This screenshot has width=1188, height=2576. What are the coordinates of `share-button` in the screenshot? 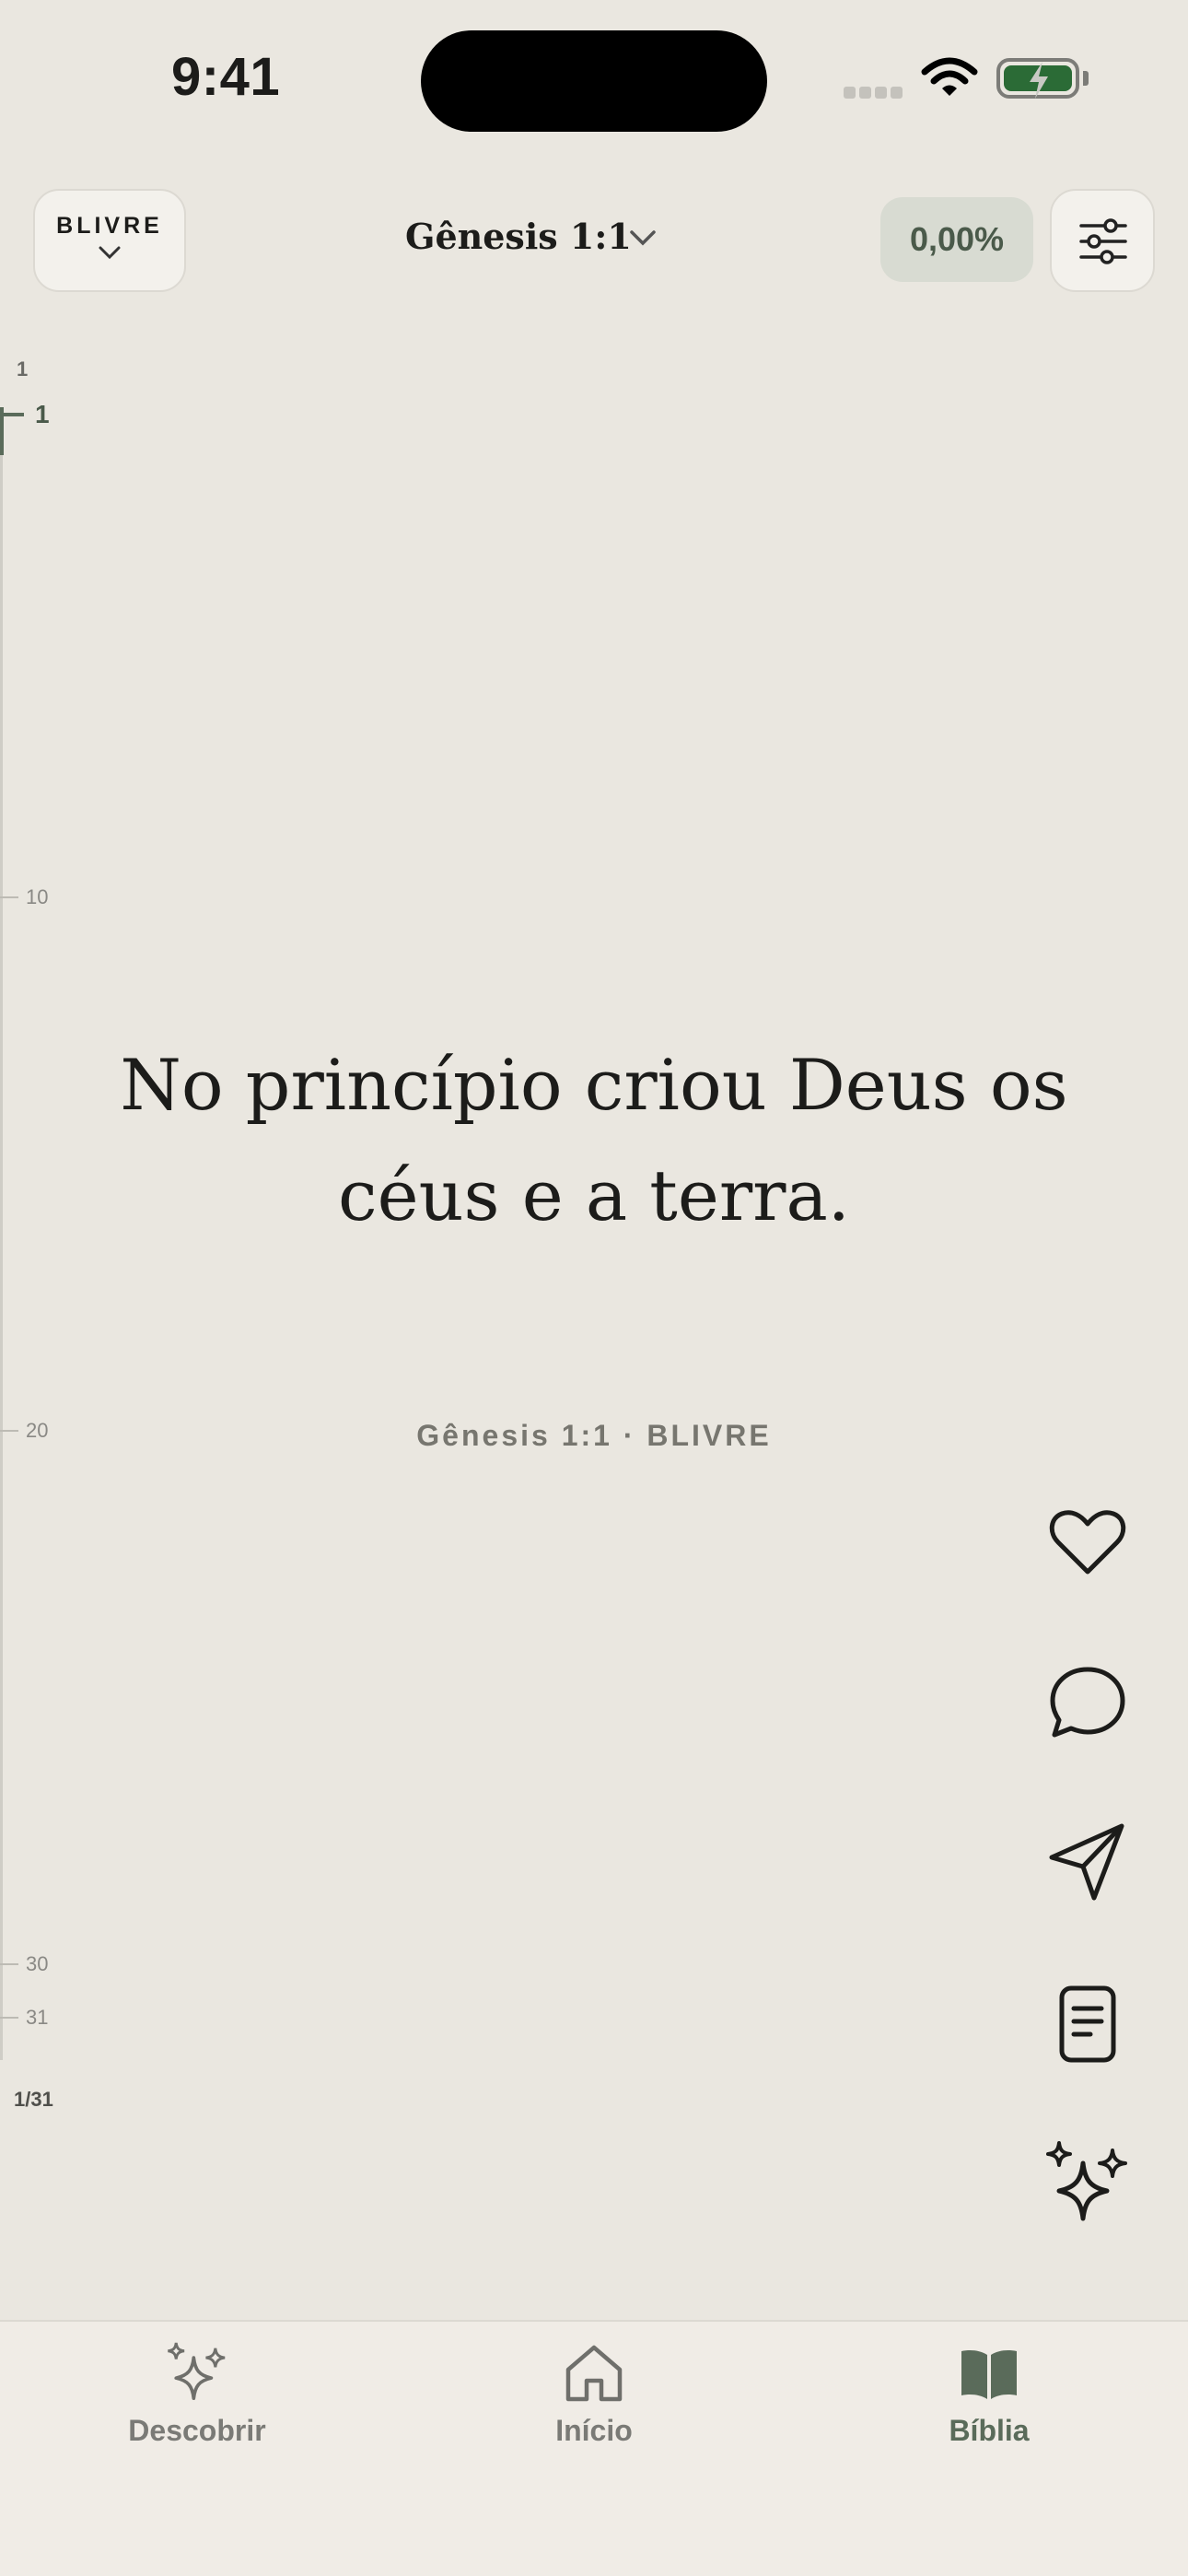 It's located at (1087, 1862).